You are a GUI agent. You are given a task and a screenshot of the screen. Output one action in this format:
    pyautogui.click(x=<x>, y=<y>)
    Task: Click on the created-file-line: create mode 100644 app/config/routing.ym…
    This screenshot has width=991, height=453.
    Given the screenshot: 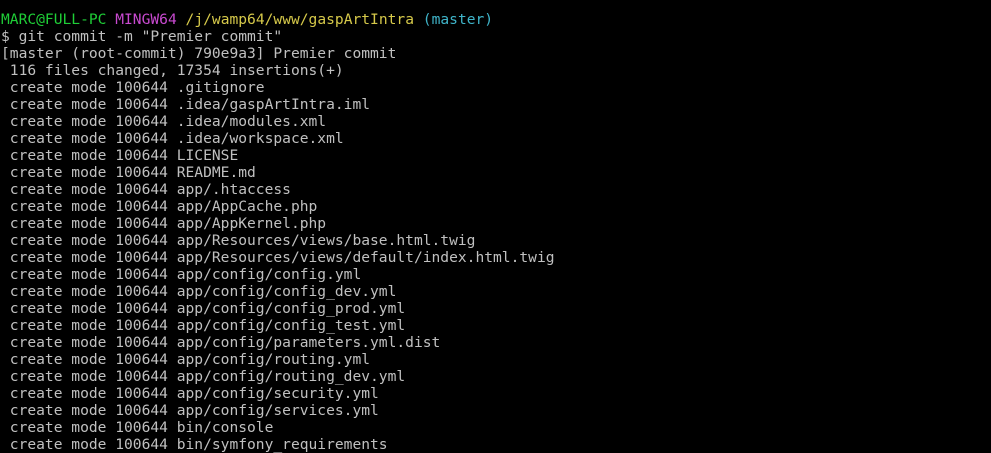 What is the action you would take?
    pyautogui.click(x=186, y=359)
    